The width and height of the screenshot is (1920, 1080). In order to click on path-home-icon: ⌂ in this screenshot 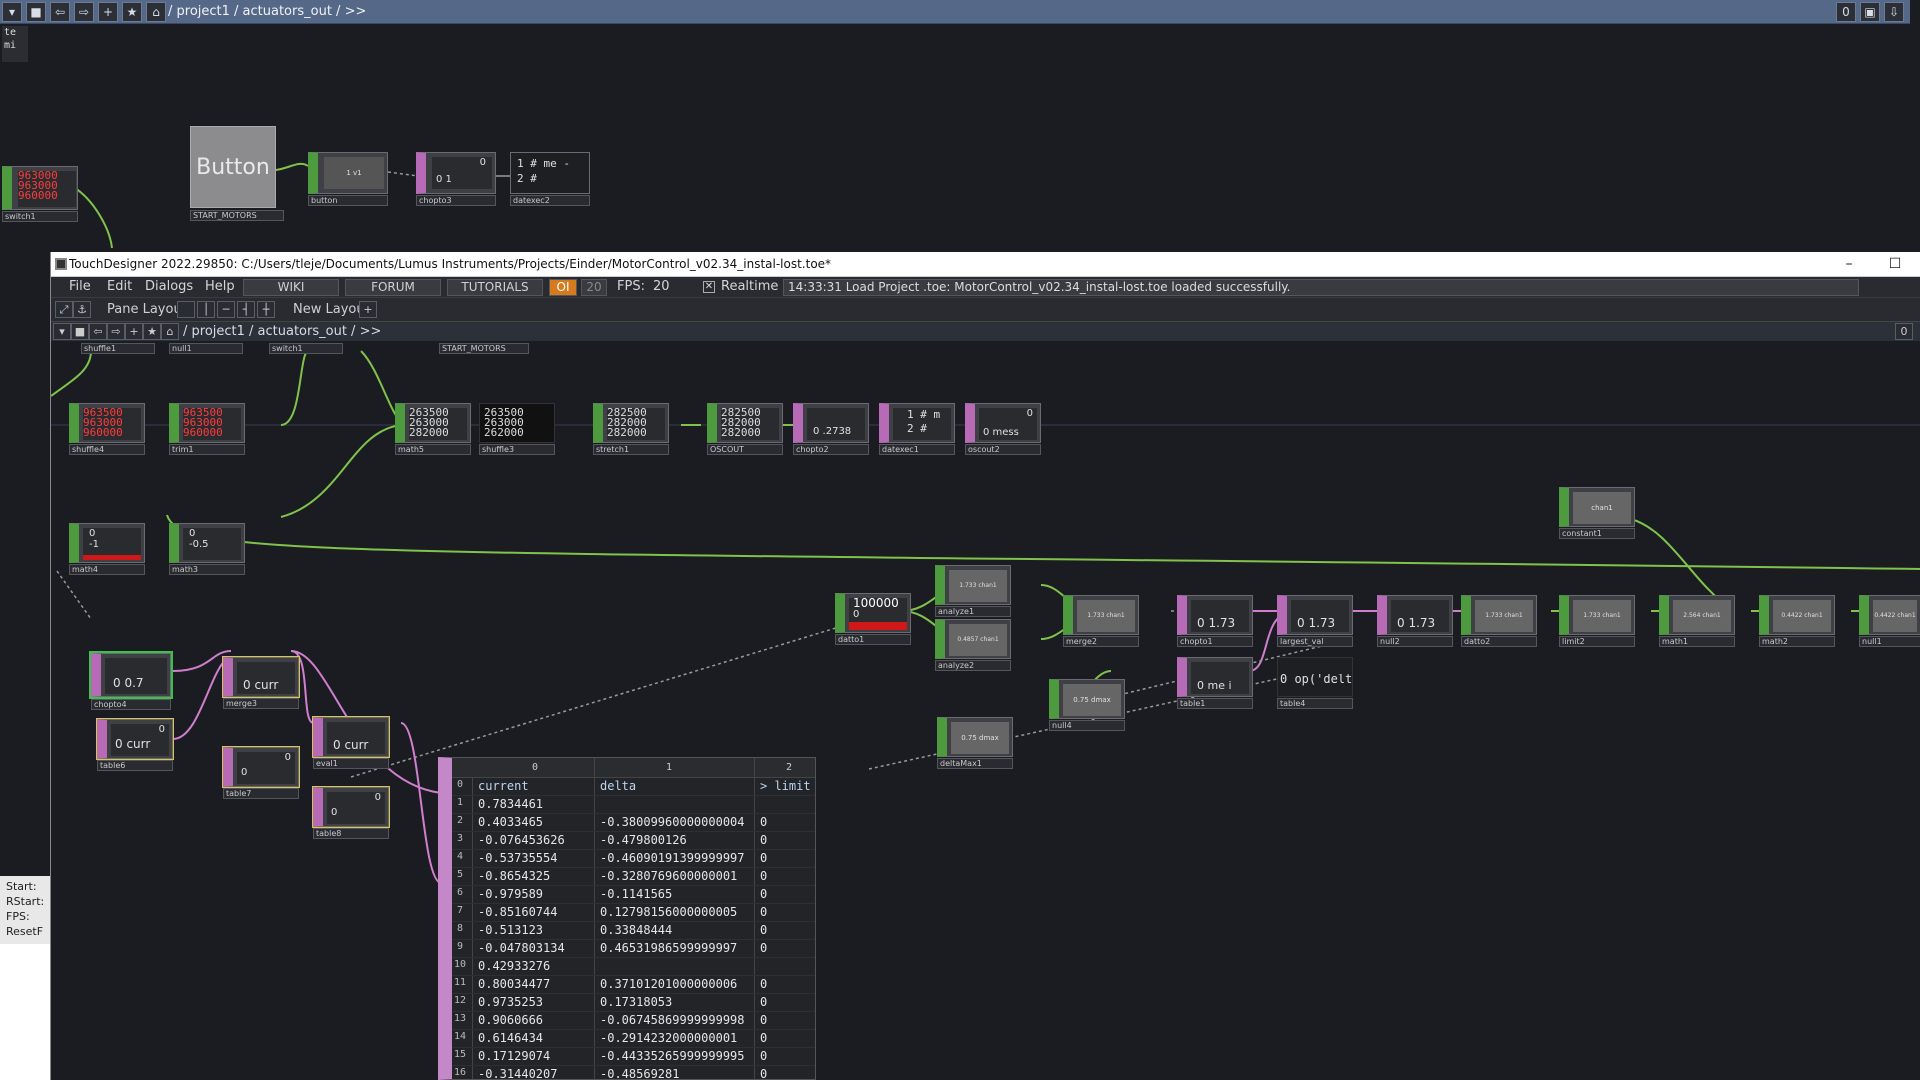, I will do `click(170, 331)`.